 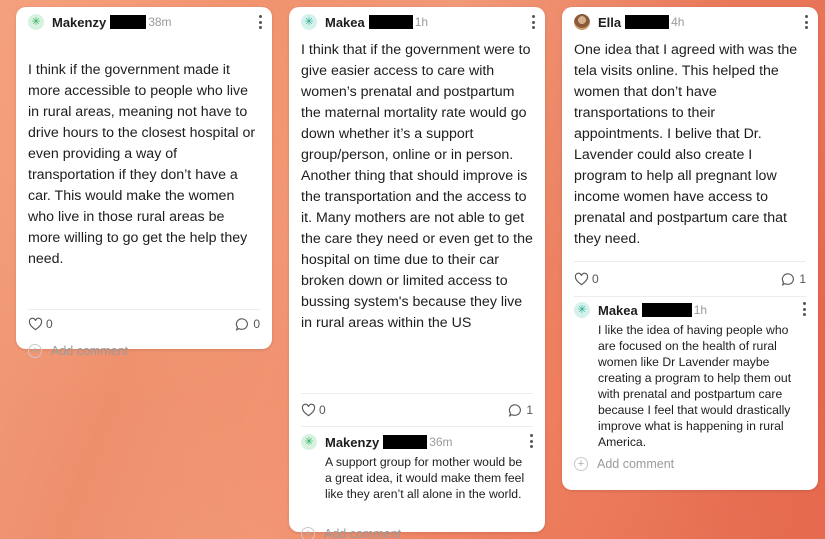 What do you see at coordinates (690, 22) in the screenshot?
I see `post-header: Ella 4h` at bounding box center [690, 22].